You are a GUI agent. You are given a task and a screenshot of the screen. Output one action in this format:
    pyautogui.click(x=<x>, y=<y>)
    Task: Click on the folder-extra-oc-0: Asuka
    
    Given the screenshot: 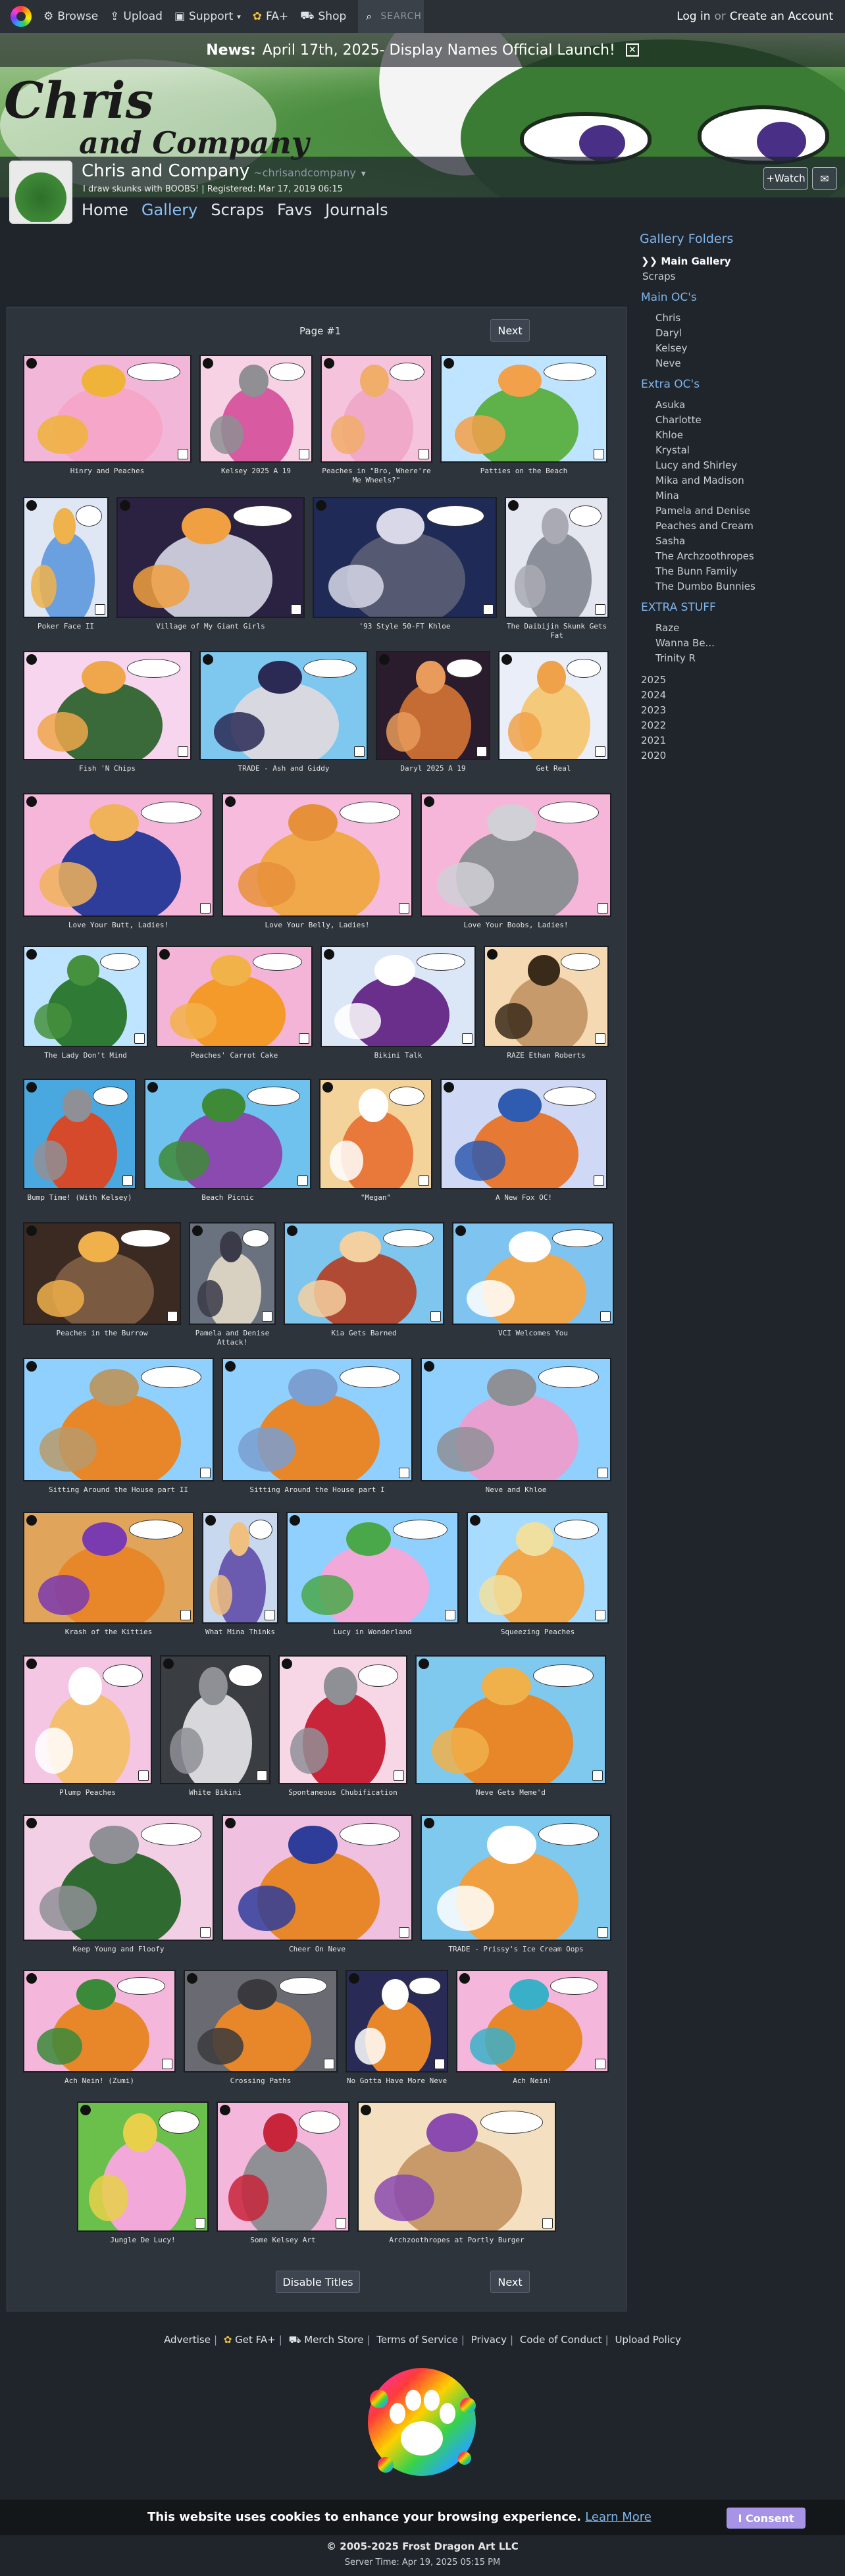 What is the action you would take?
    pyautogui.click(x=746, y=405)
    